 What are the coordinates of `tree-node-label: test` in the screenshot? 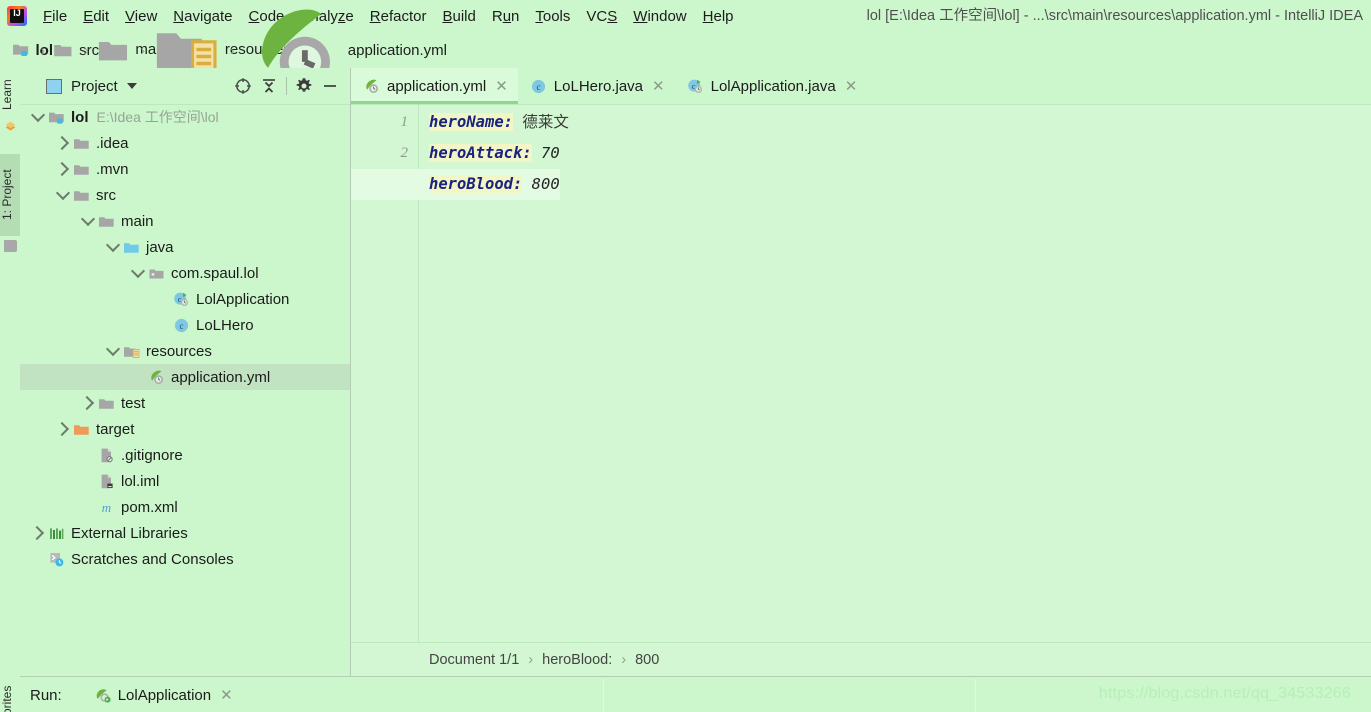 It's located at (133, 403).